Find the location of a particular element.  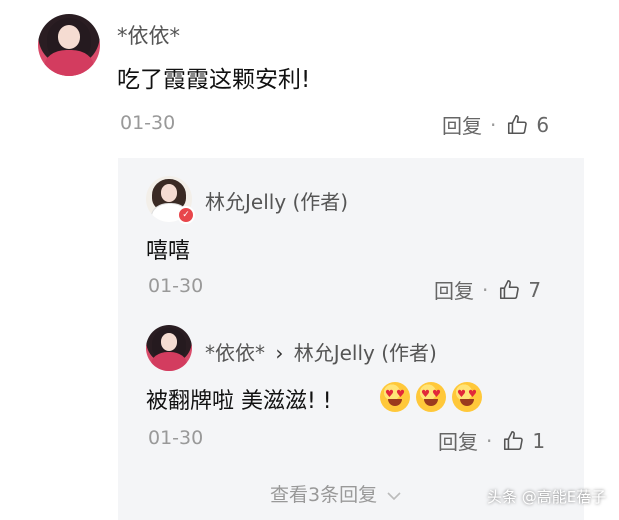

like-count: 1 is located at coordinates (539, 440).